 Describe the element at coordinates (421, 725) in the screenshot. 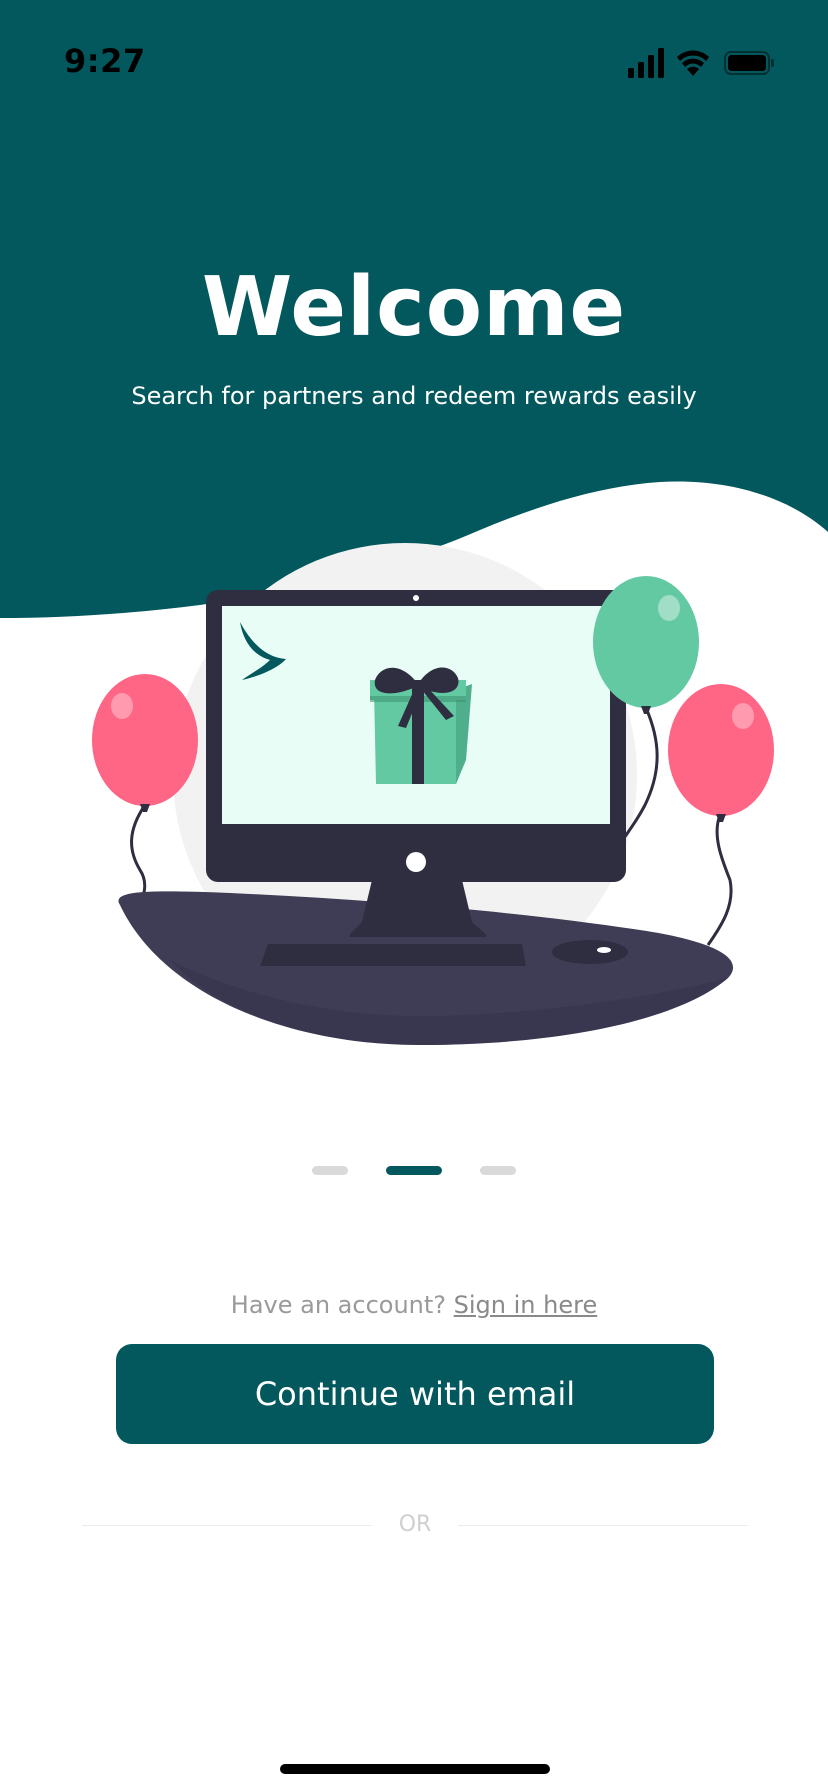

I see `gift-box-icon` at that location.